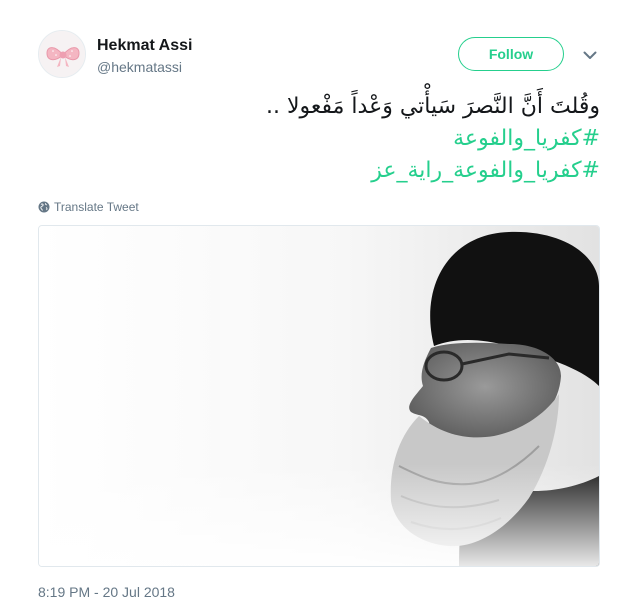  What do you see at coordinates (144, 46) in the screenshot?
I see `display-name: Hekmat Assi` at bounding box center [144, 46].